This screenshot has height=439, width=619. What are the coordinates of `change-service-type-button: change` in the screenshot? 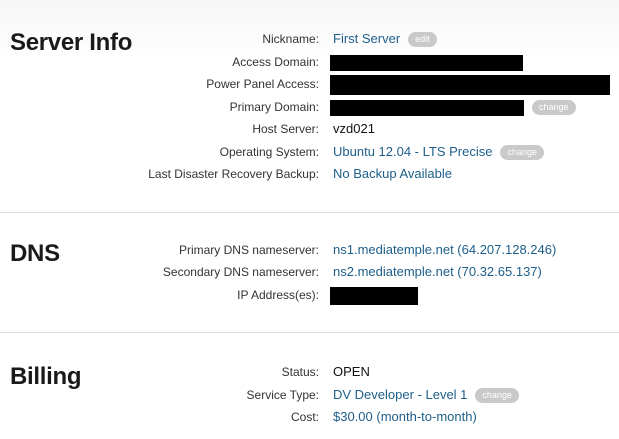 It's located at (497, 396).